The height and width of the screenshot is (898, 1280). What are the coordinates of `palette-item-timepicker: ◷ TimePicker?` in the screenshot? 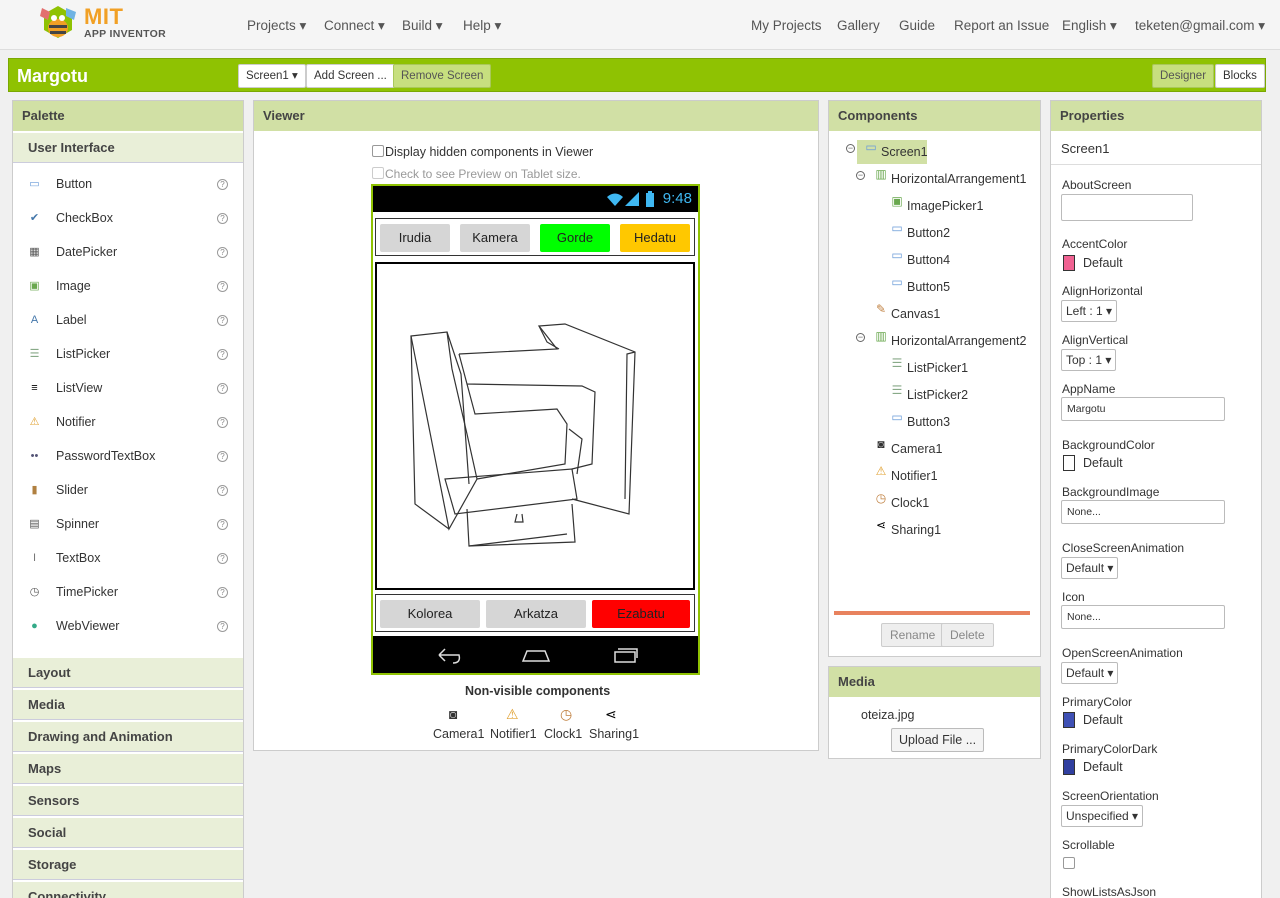 It's located at (127, 593).